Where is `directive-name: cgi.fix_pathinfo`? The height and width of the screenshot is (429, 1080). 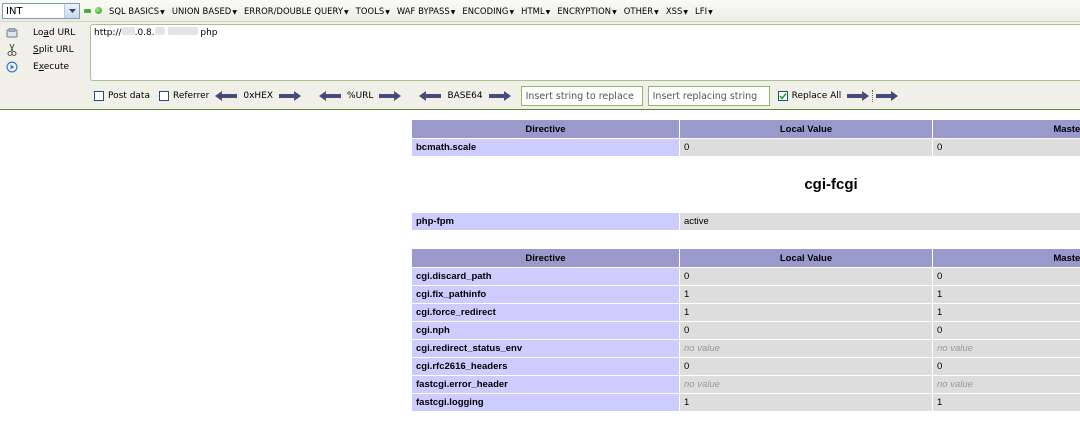 directive-name: cgi.fix_pathinfo is located at coordinates (545, 294).